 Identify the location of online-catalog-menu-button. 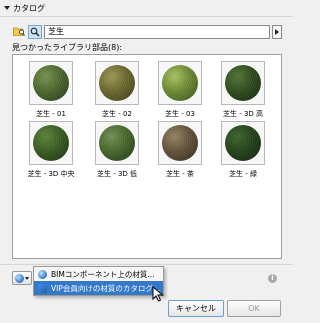
(22, 278).